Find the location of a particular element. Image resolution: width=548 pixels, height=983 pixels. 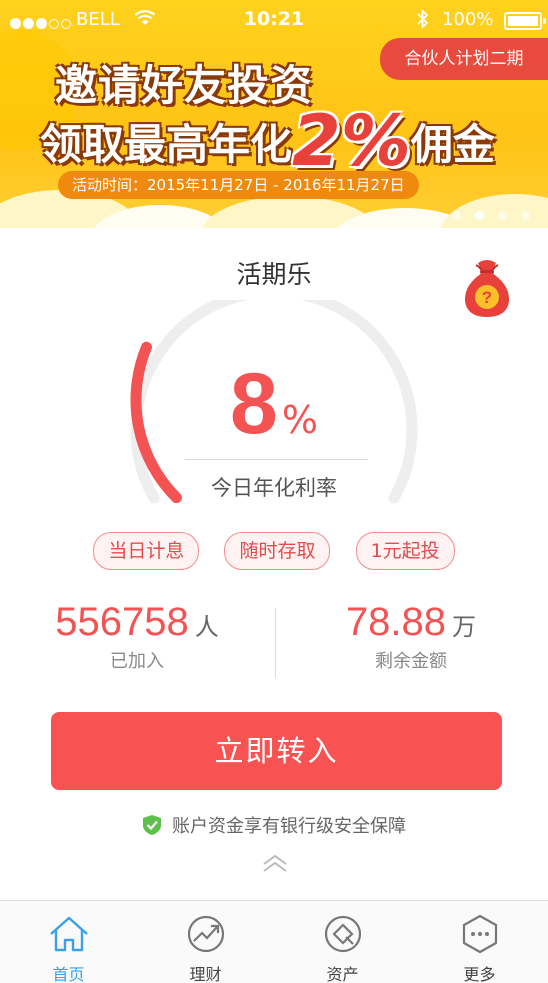

banner-subheadline-prefix: 领取最高年化 is located at coordinates (166, 144).